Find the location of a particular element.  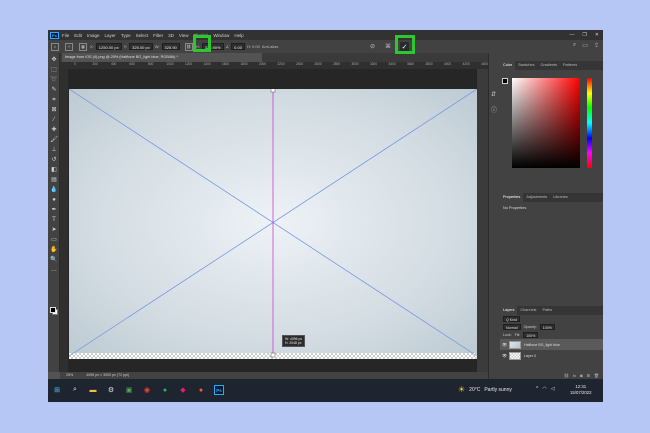

fill-field: 100% is located at coordinates (531, 335).